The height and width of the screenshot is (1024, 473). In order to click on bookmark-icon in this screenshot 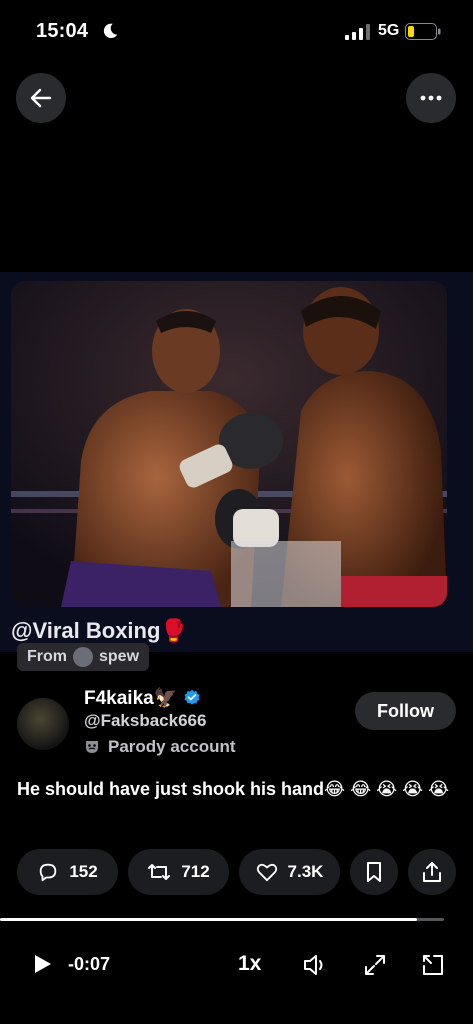, I will do `click(374, 872)`.